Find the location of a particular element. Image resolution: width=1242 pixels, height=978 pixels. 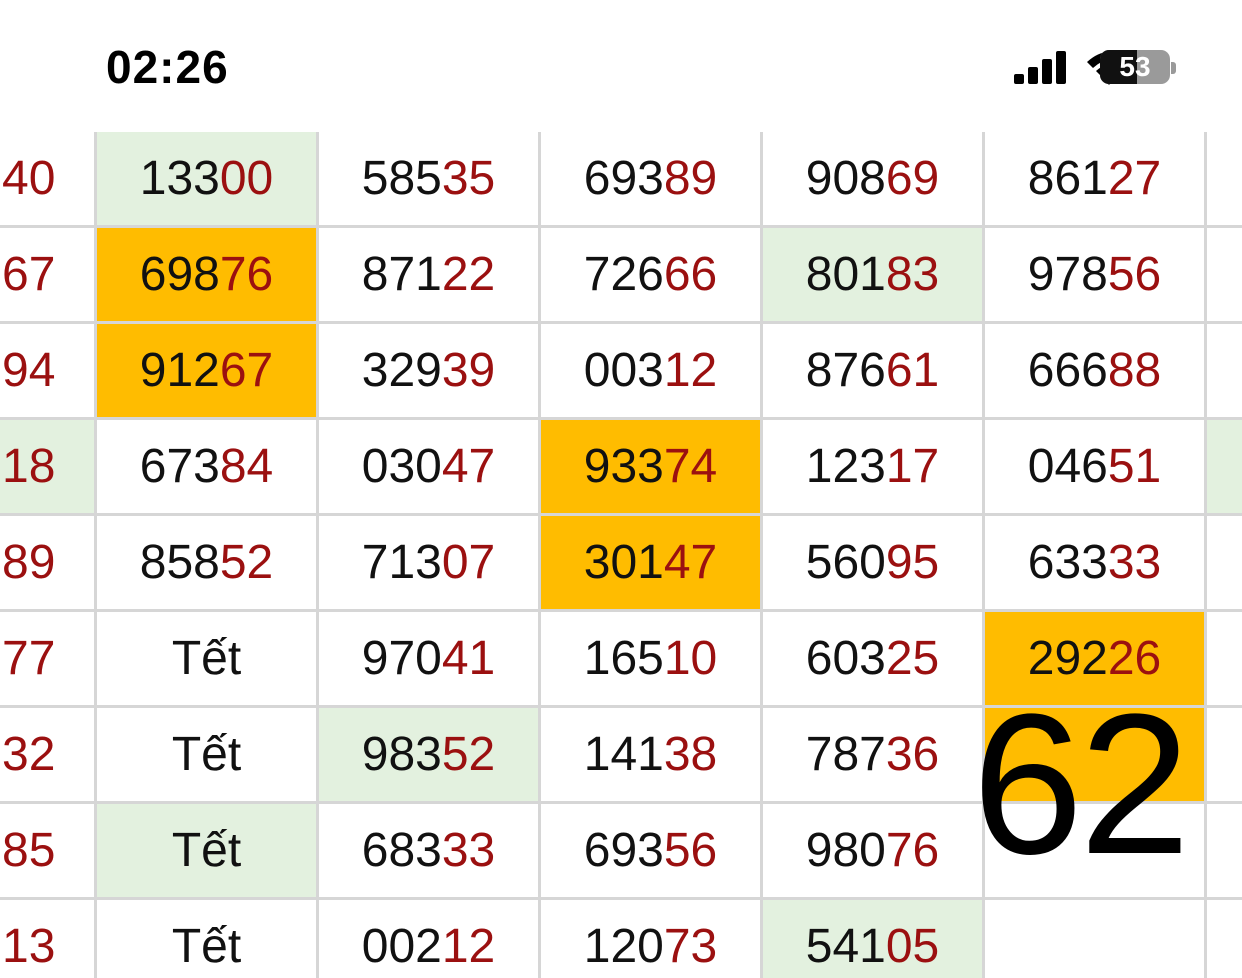

result-head-digits: 030 is located at coordinates (401, 466).